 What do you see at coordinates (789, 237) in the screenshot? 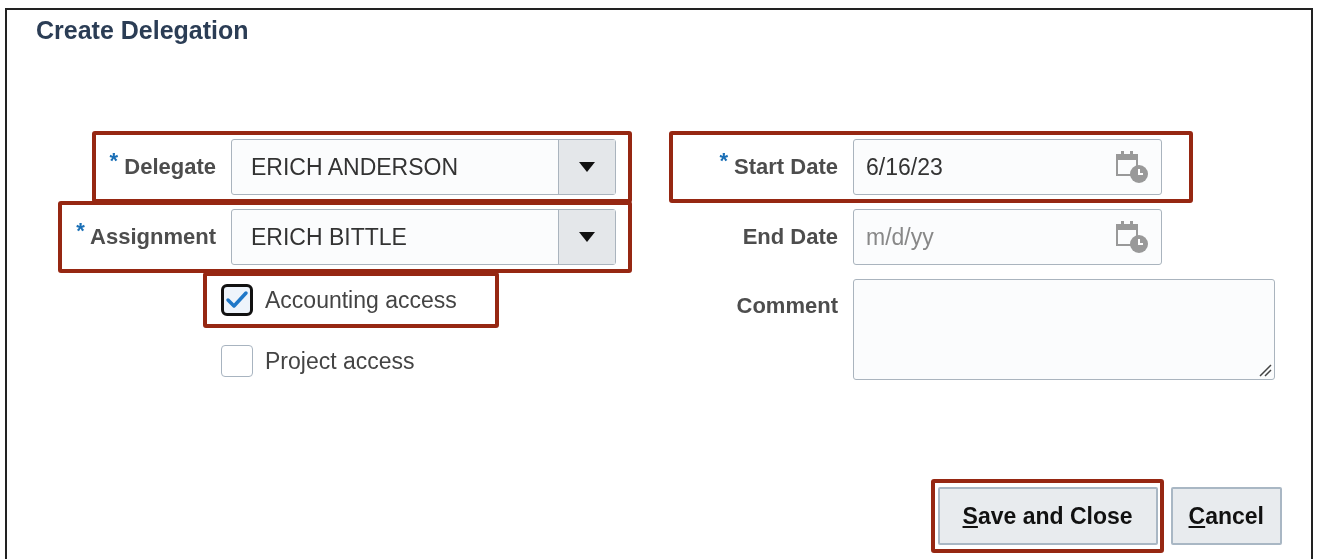
I see `field-label: End Date` at bounding box center [789, 237].